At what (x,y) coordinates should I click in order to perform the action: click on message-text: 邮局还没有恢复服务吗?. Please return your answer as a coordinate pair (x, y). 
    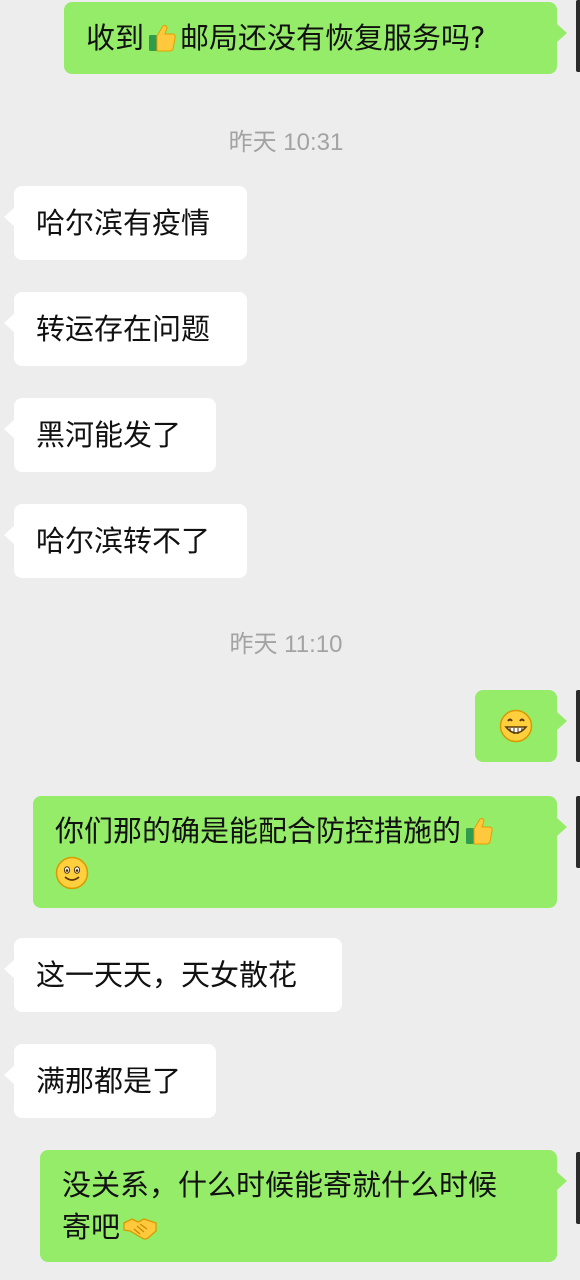
    Looking at the image, I should click on (333, 38).